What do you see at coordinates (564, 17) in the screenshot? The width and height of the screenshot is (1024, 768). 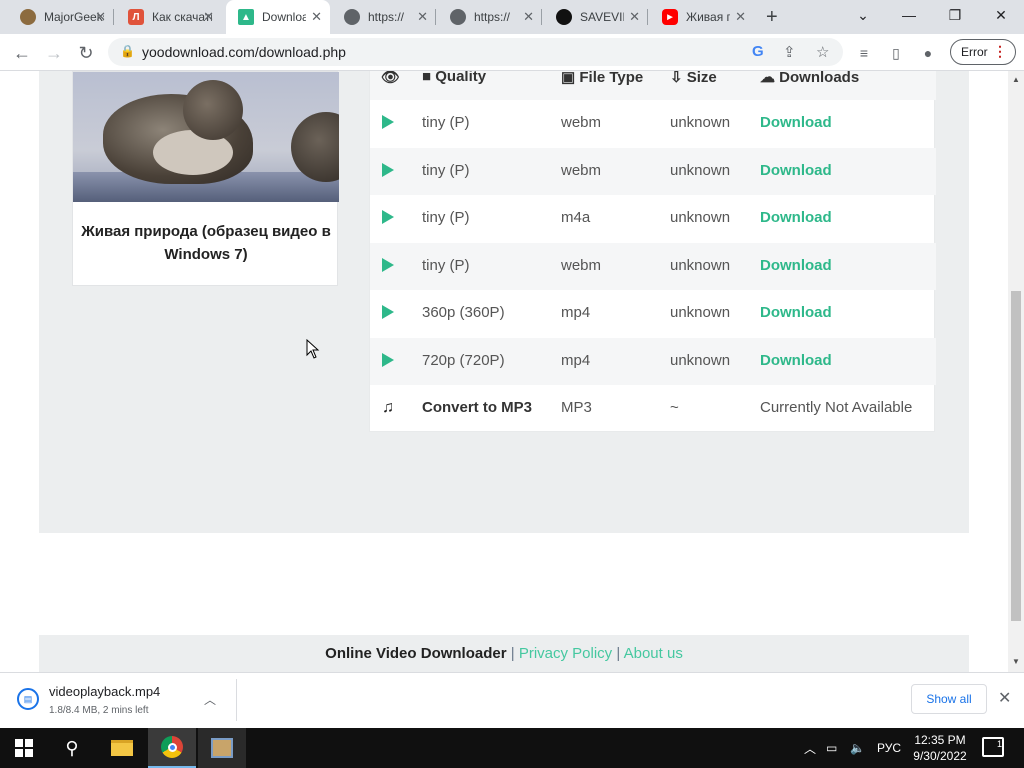 I see `pacman-favicon-icon` at bounding box center [564, 17].